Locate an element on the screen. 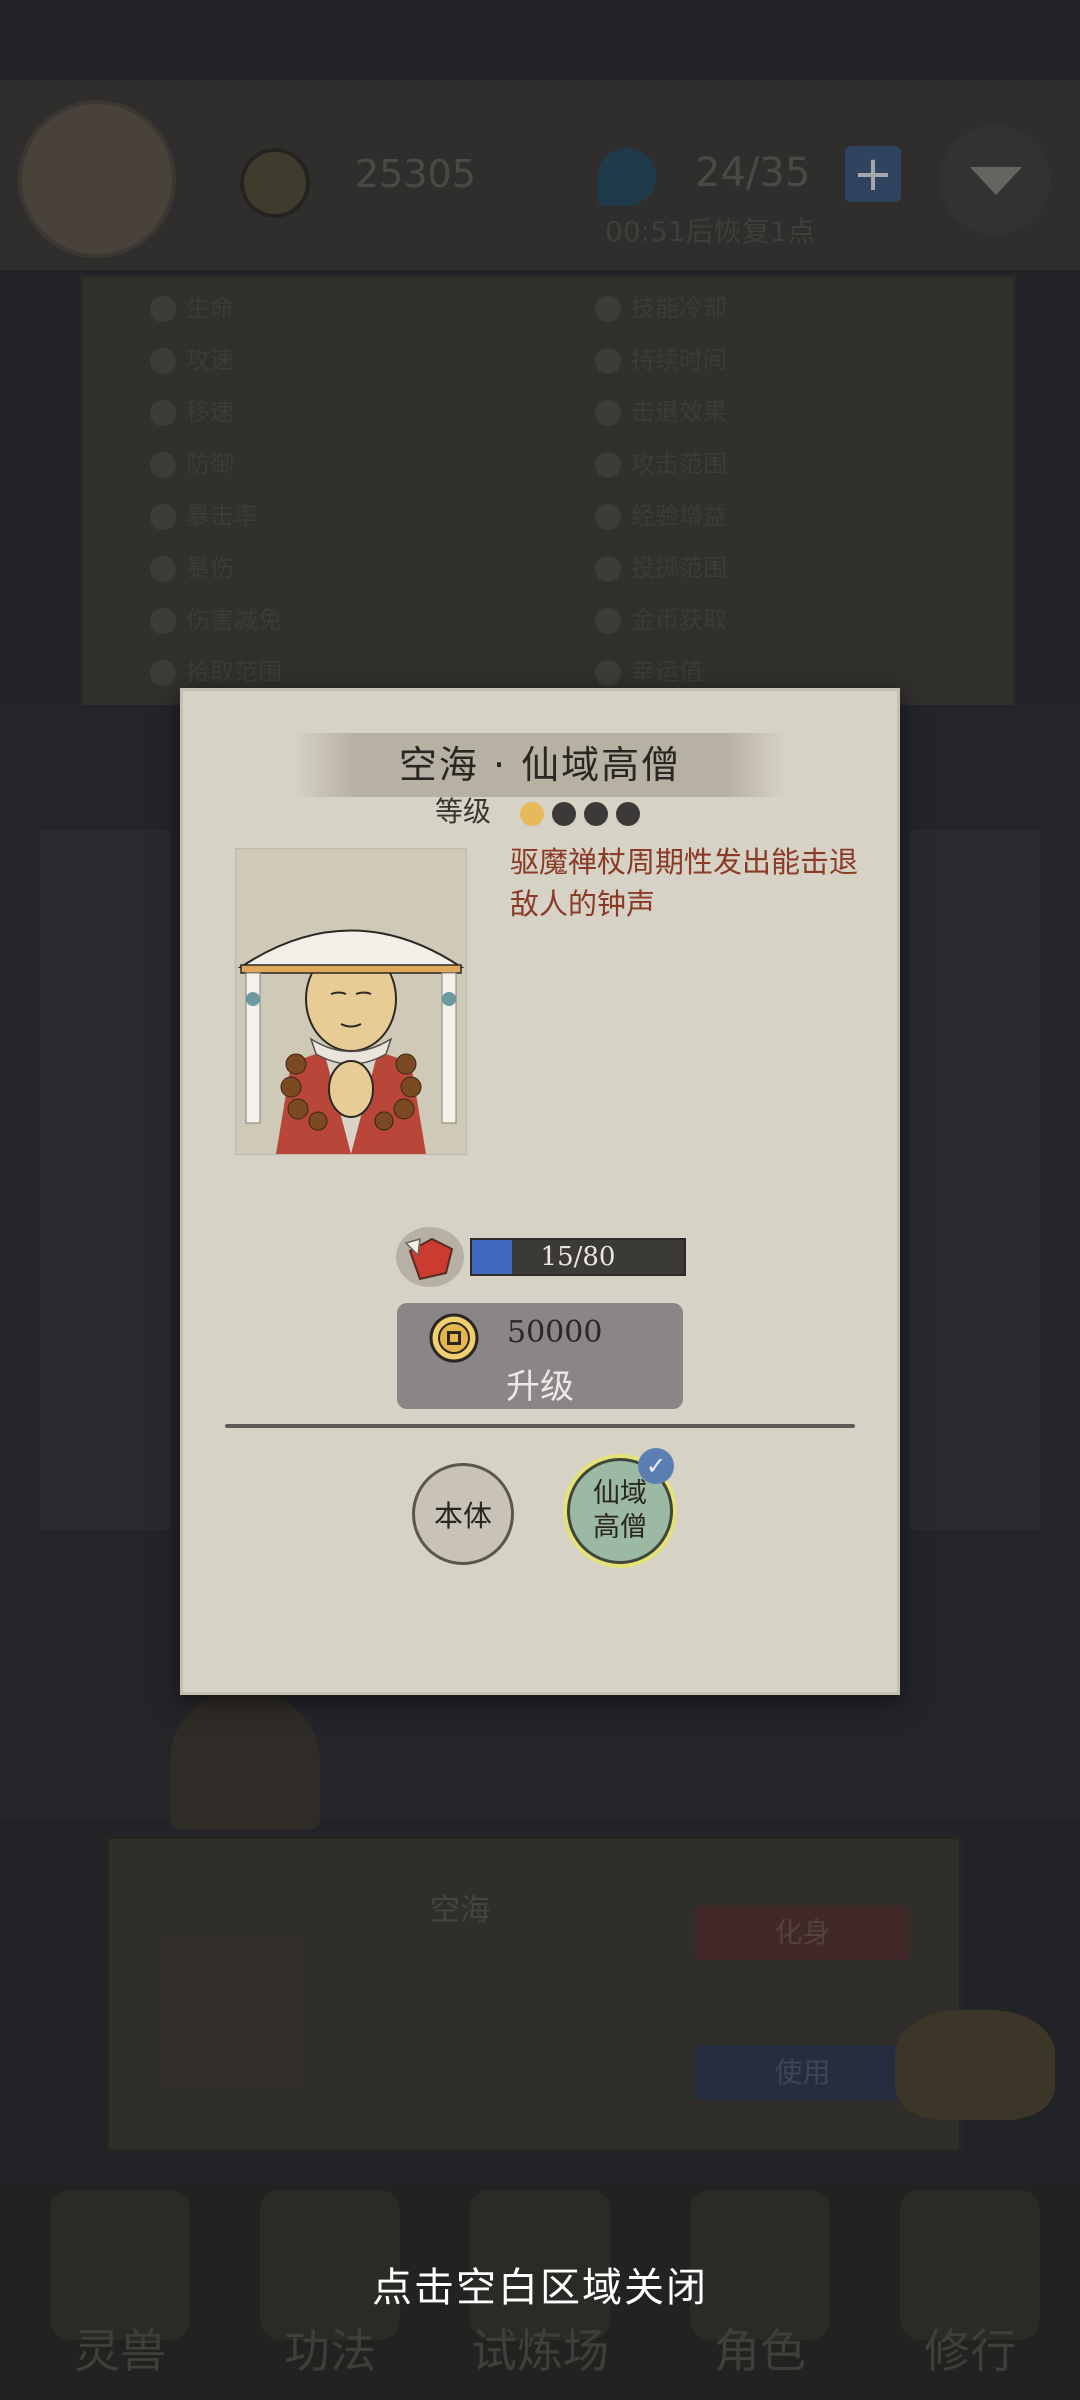  shard-progress-bar: 15/80 is located at coordinates (578, 1257).